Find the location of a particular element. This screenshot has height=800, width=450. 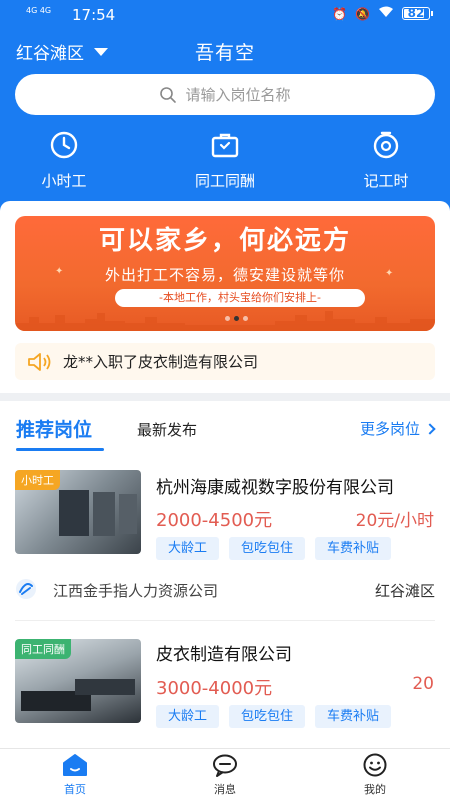

company-name: 江西金手指人力资源公司 is located at coordinates (136, 591).